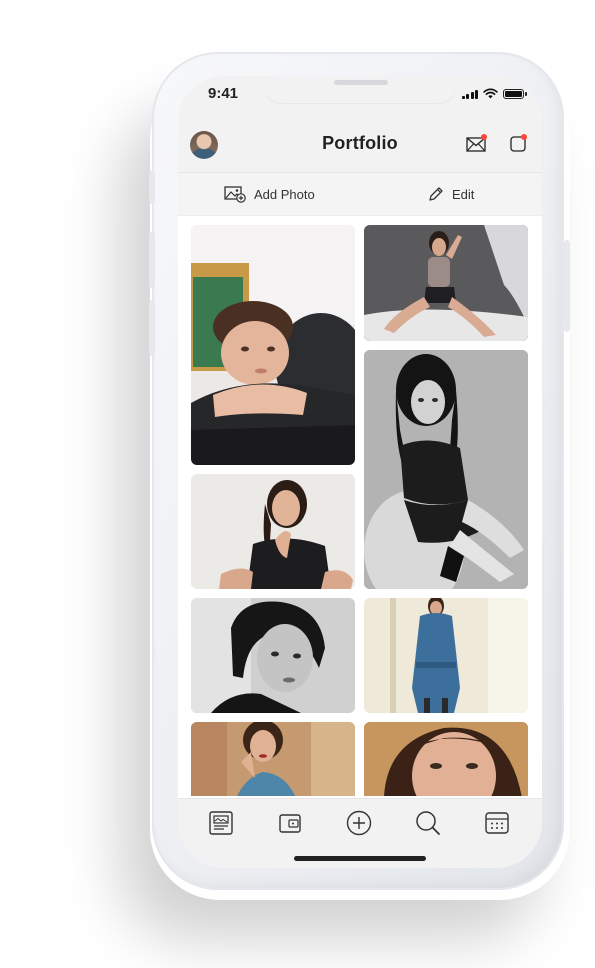  I want to click on tab-calendar, so click(497, 823).